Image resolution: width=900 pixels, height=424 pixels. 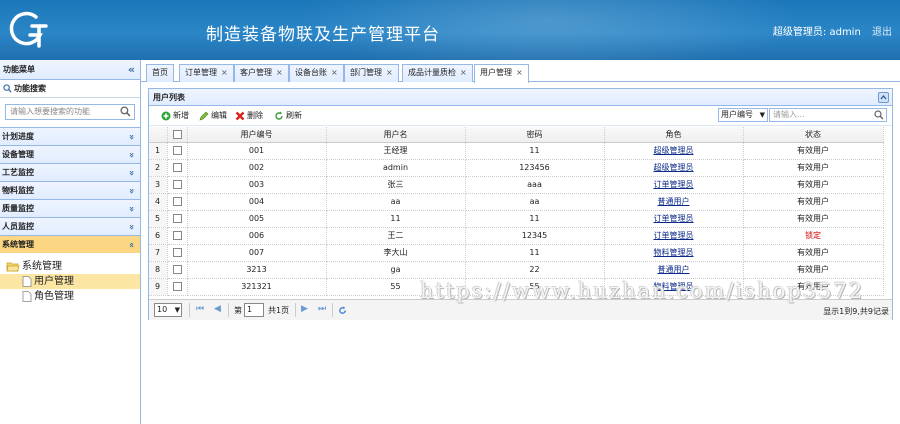 I want to click on row-number: 5, so click(x=158, y=219).